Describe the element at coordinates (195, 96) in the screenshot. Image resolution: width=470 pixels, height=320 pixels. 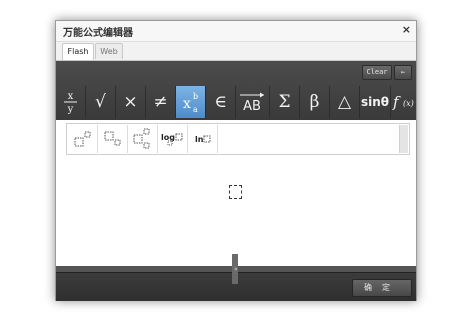
I see `subsup-superscript: b` at that location.